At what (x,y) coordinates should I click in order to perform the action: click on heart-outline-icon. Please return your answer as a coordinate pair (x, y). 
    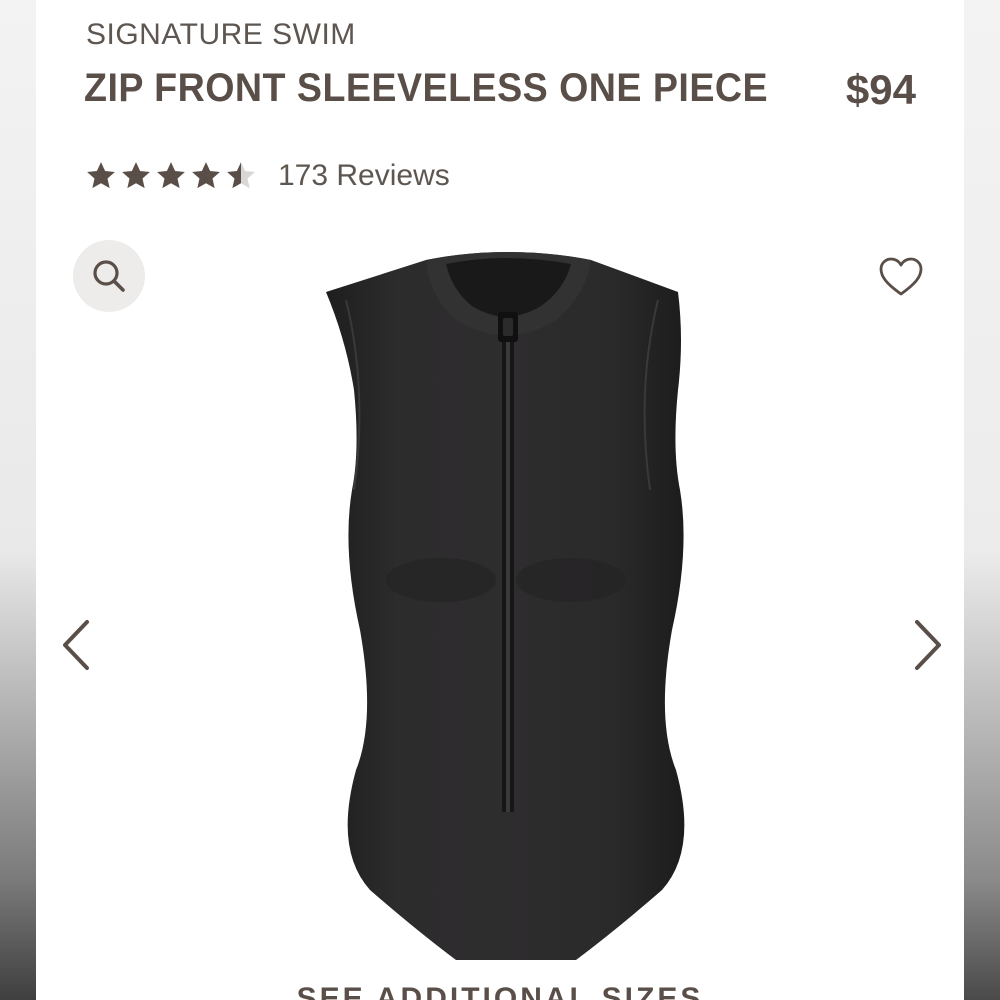
    Looking at the image, I should click on (901, 276).